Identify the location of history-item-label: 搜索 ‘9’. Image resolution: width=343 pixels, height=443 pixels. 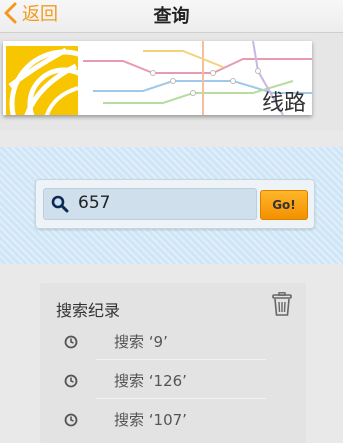
(141, 342).